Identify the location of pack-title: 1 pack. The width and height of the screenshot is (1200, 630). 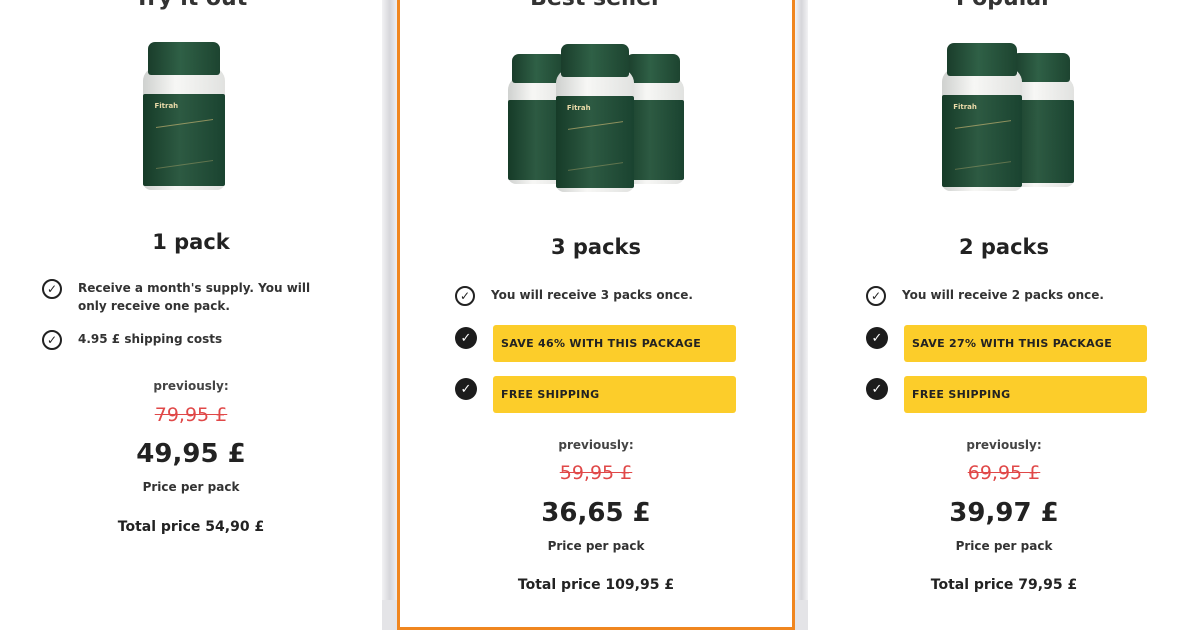
(191, 242).